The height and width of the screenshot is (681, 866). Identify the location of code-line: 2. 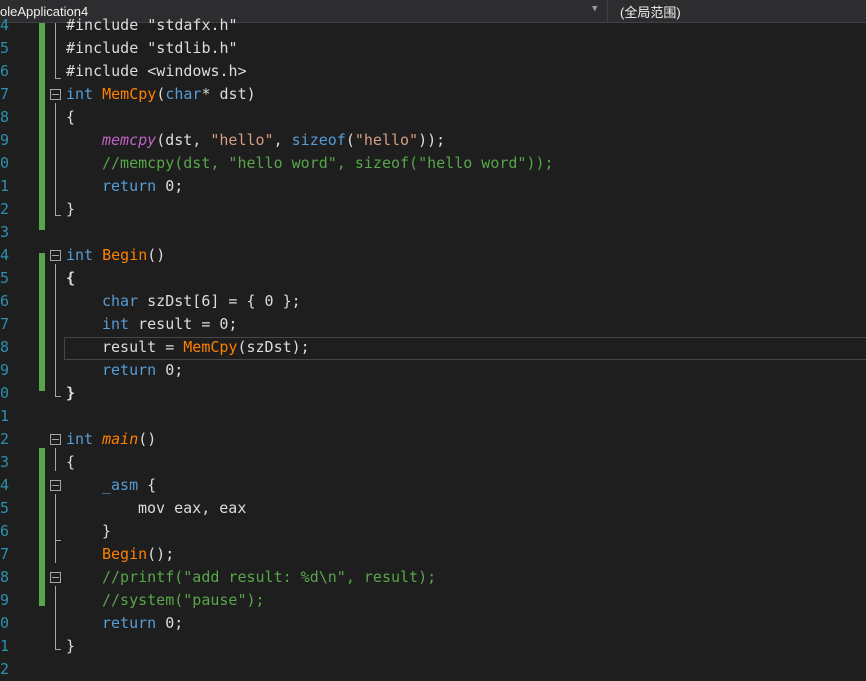
(433, 669).